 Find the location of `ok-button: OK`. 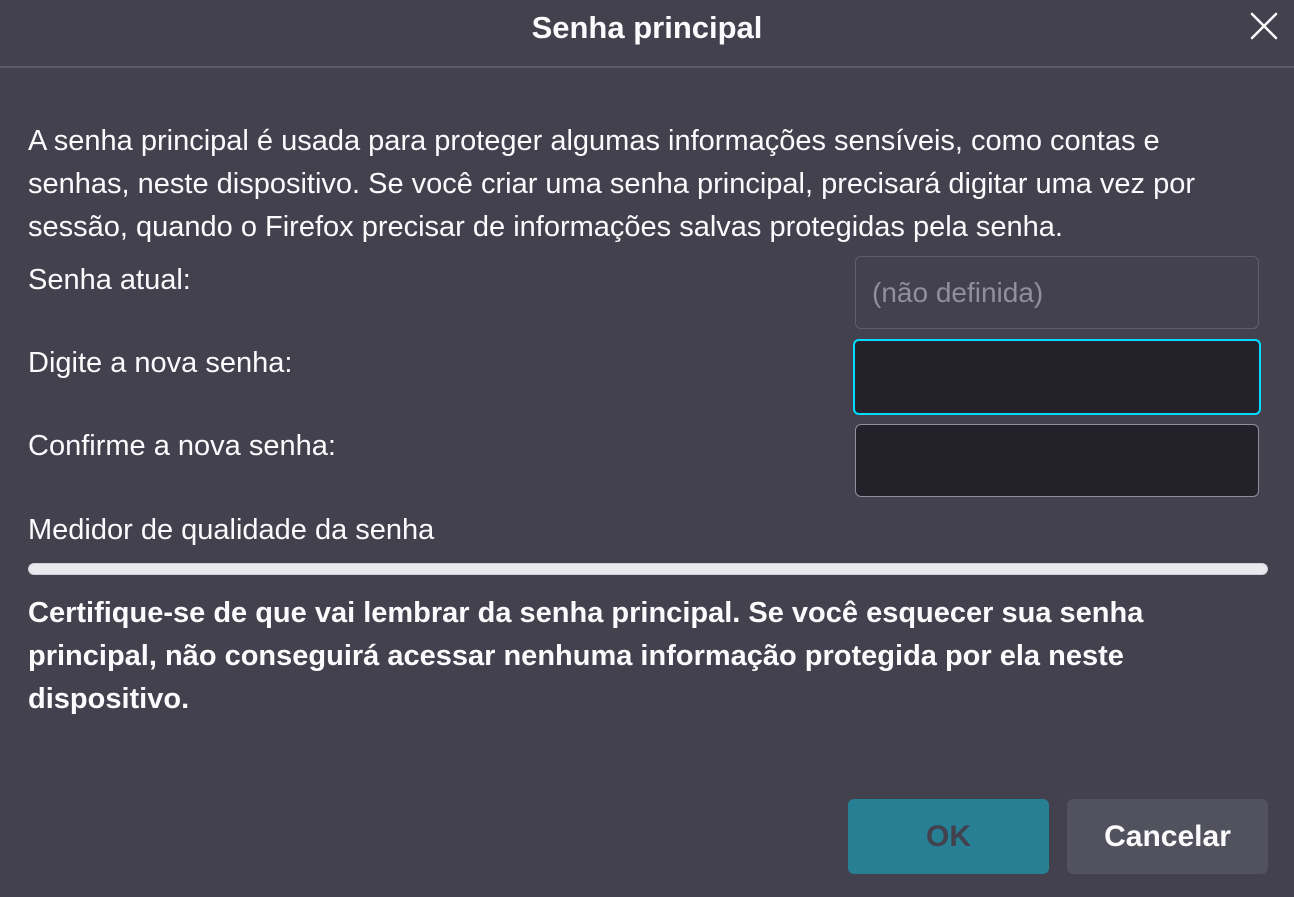

ok-button: OK is located at coordinates (948, 836).